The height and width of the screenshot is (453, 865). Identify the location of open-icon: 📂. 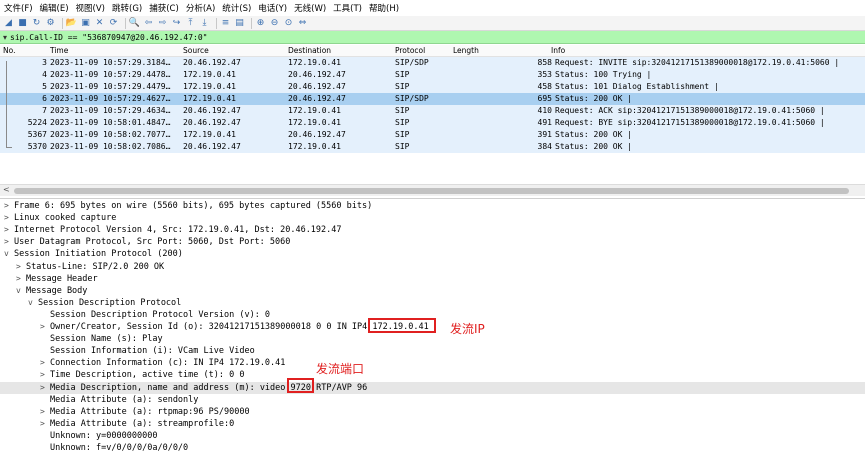
(71, 23).